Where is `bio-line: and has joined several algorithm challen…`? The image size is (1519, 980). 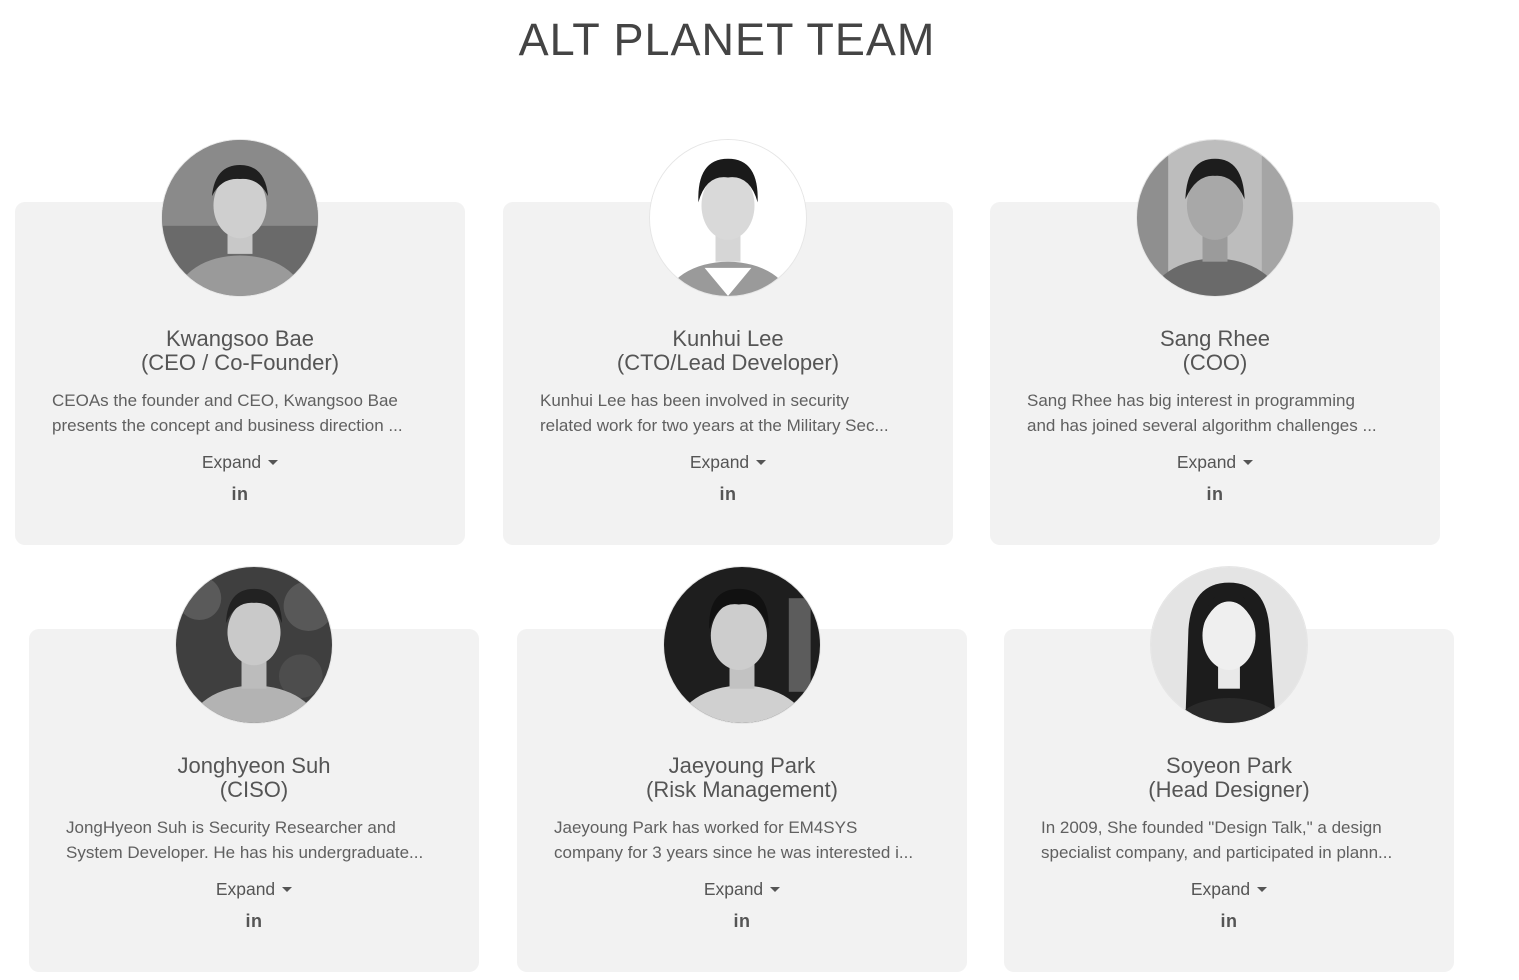
bio-line: and has joined several algorithm challen… is located at coordinates (1202, 425).